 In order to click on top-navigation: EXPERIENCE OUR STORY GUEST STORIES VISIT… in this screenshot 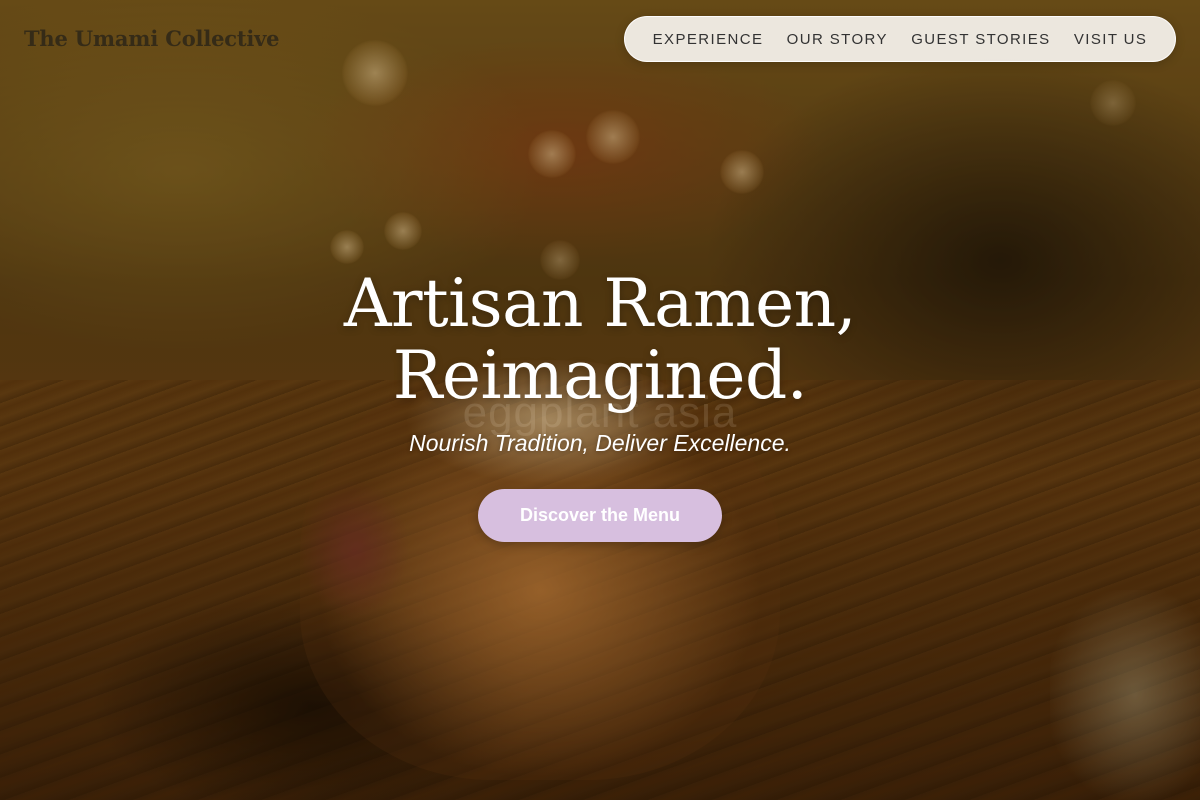, I will do `click(900, 39)`.